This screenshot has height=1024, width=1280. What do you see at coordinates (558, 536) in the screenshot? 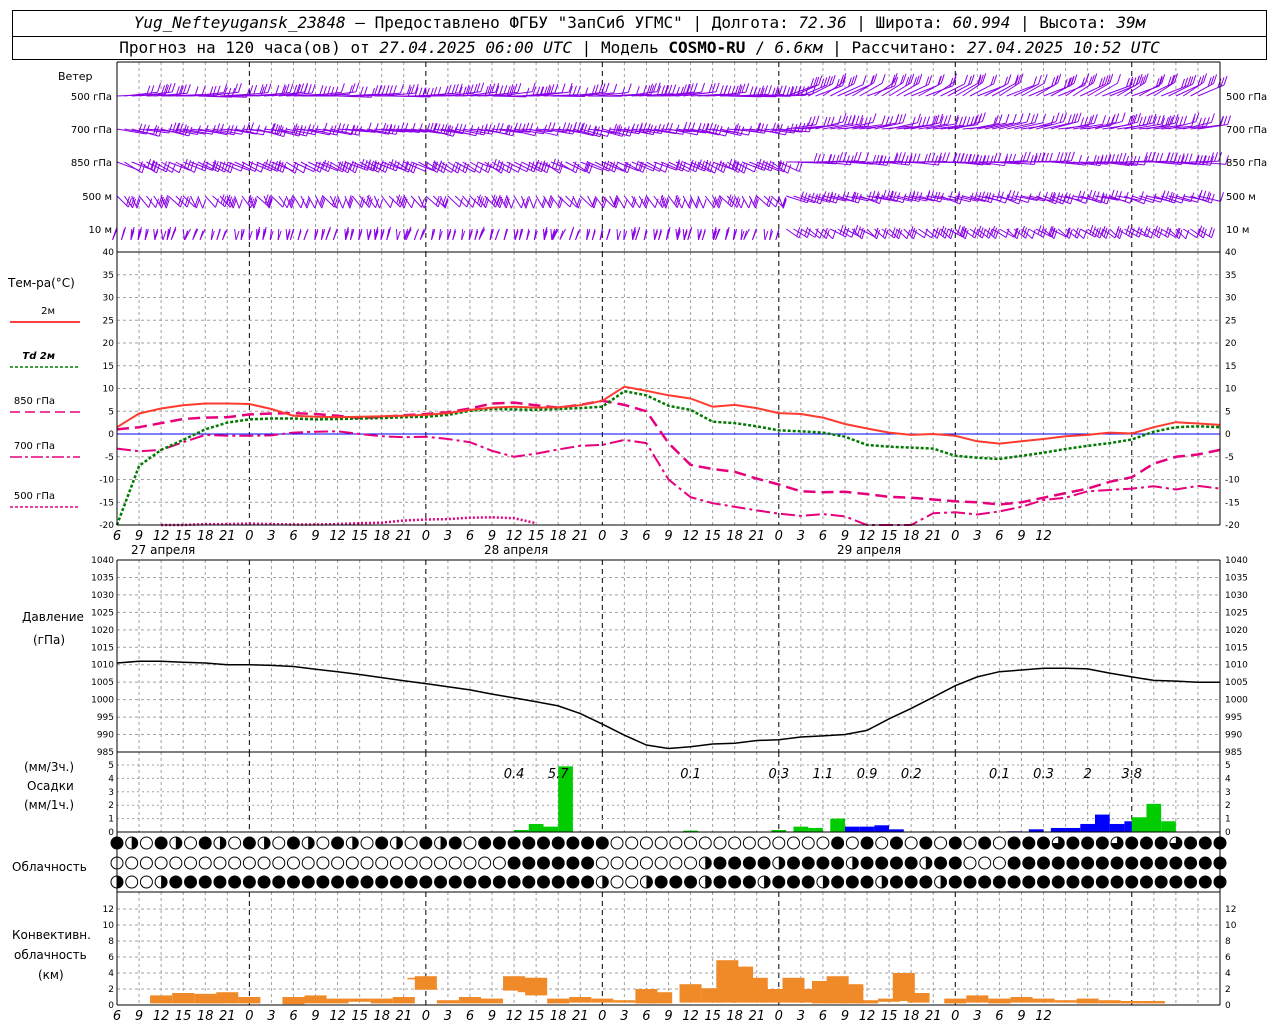
I see `x-tick-label: 18` at bounding box center [558, 536].